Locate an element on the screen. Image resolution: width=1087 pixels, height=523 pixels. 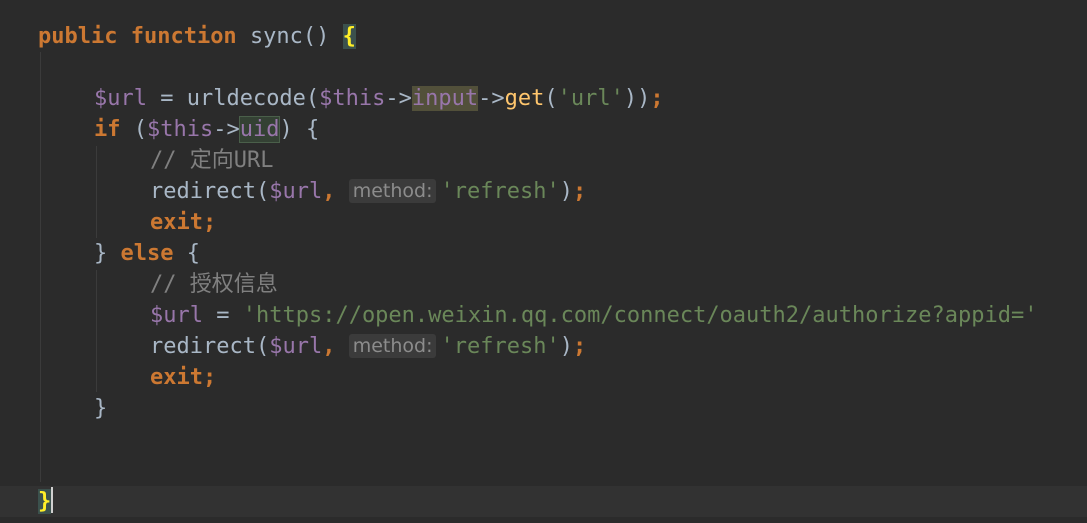
text-caret is located at coordinates (52, 500).